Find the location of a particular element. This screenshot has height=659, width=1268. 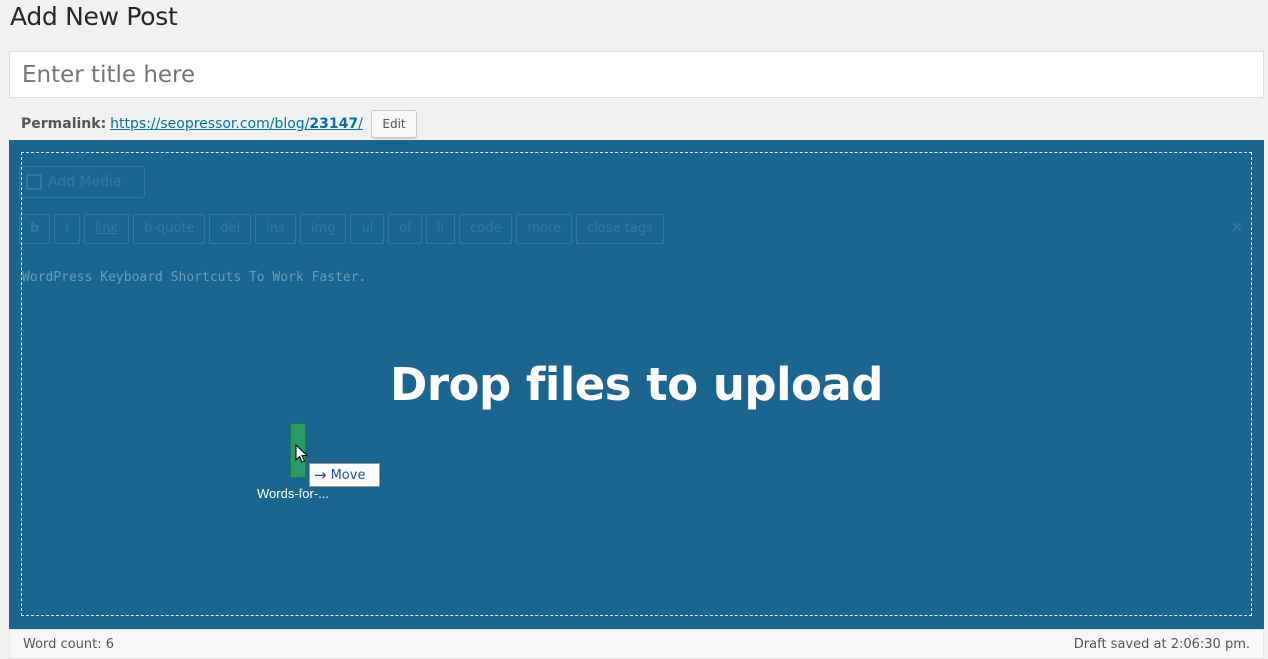

permalink-suffix: / is located at coordinates (360, 124).